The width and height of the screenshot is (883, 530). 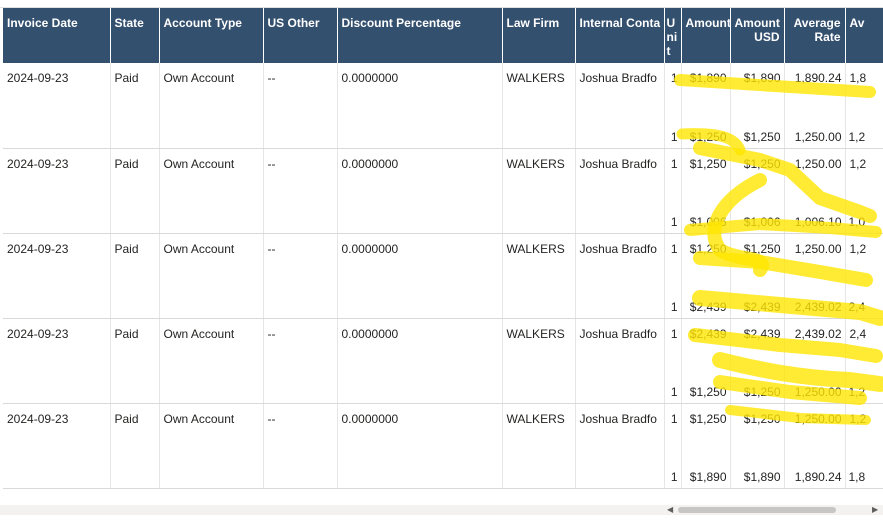 What do you see at coordinates (420, 35) in the screenshot?
I see `col-header-discount-percentage: Discount Percentage` at bounding box center [420, 35].